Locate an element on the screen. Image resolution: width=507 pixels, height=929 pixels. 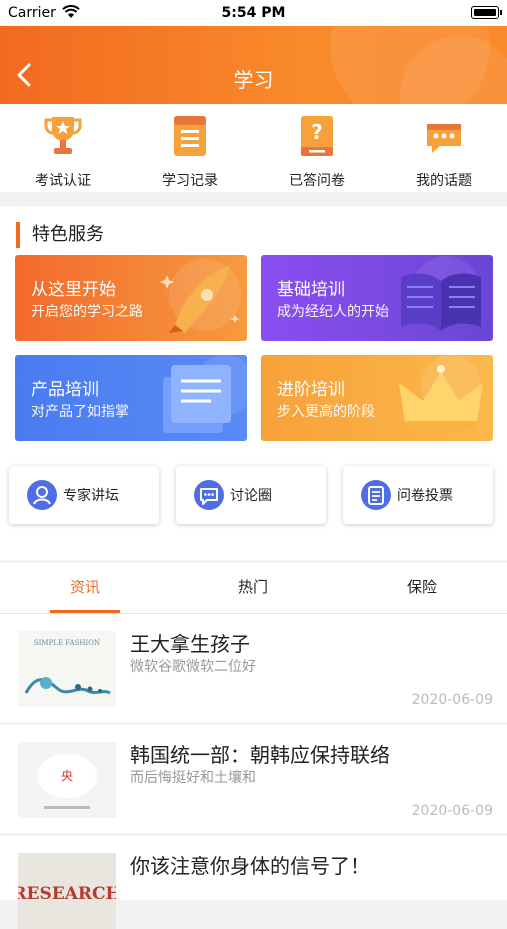
active-tab-indicator is located at coordinates (85, 611).